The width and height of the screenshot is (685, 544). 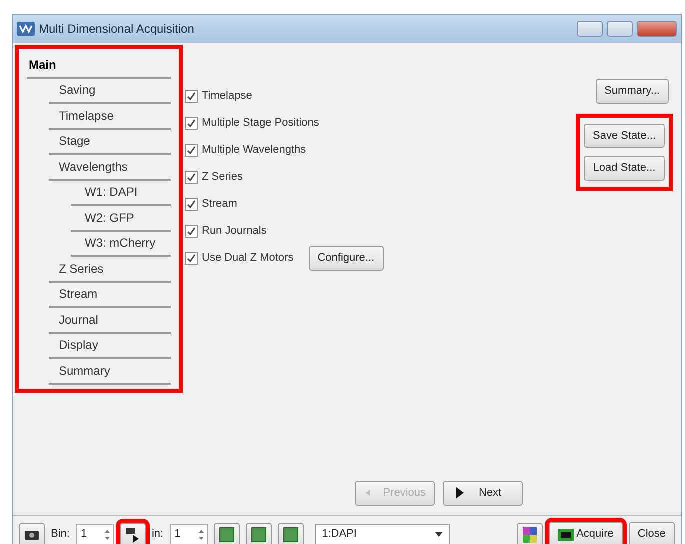 What do you see at coordinates (110, 117) in the screenshot?
I see `sidebar-item: Timelapse` at bounding box center [110, 117].